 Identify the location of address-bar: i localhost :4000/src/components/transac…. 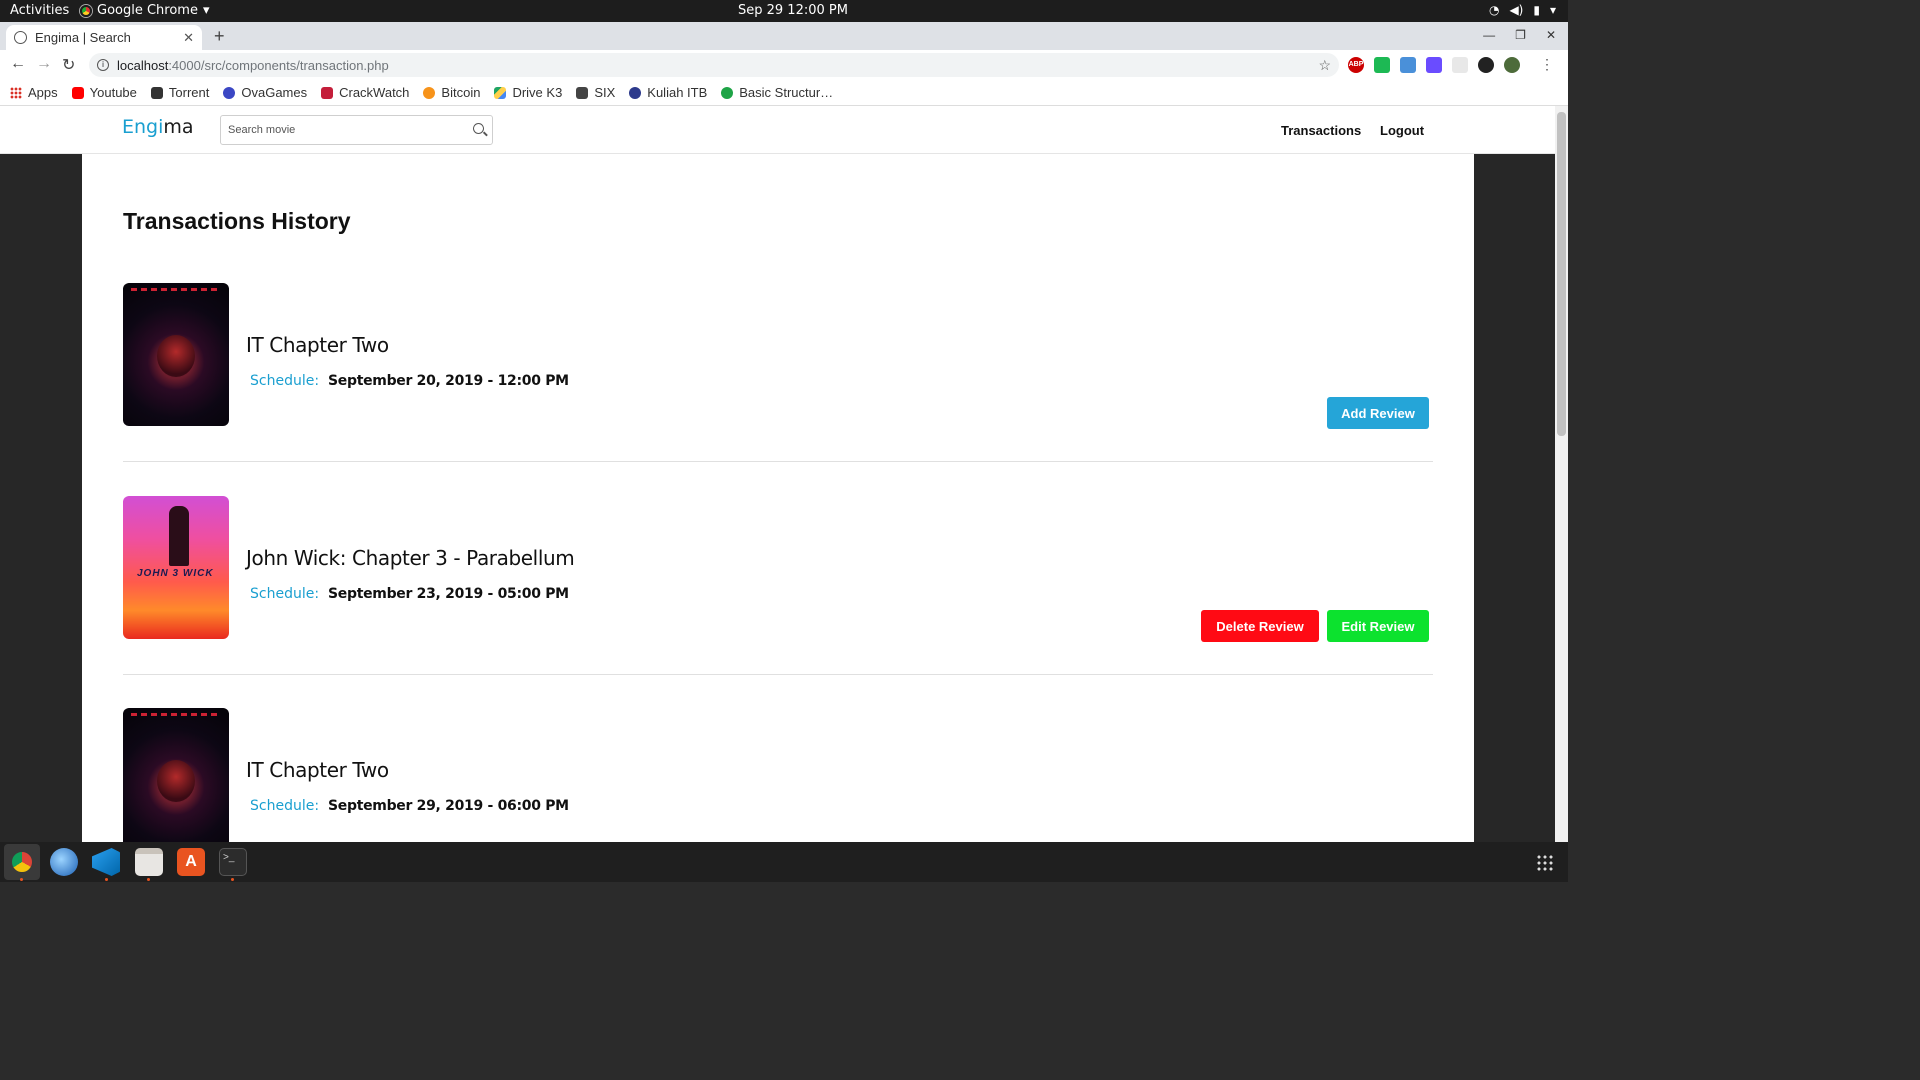
(714, 65).